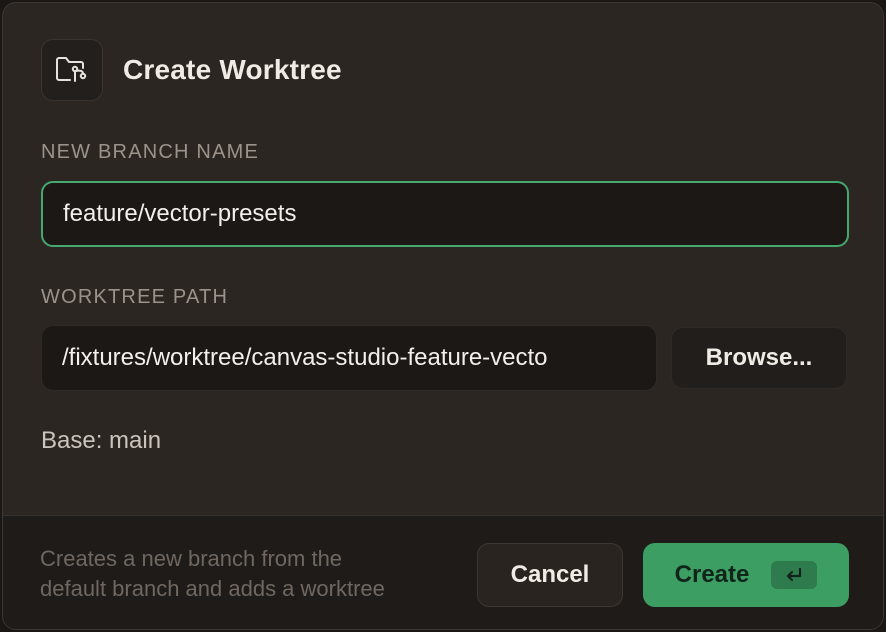 The width and height of the screenshot is (886, 632). What do you see at coordinates (232, 69) in the screenshot?
I see `dialog-title: Create Worktree` at bounding box center [232, 69].